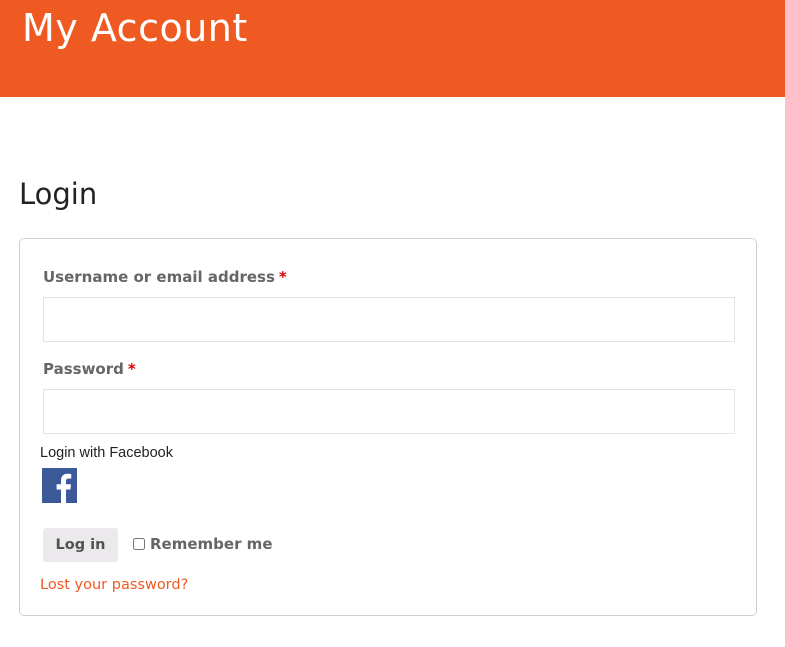 This screenshot has width=785, height=647. Describe the element at coordinates (392, 48) in the screenshot. I see `page-header: My Account` at that location.